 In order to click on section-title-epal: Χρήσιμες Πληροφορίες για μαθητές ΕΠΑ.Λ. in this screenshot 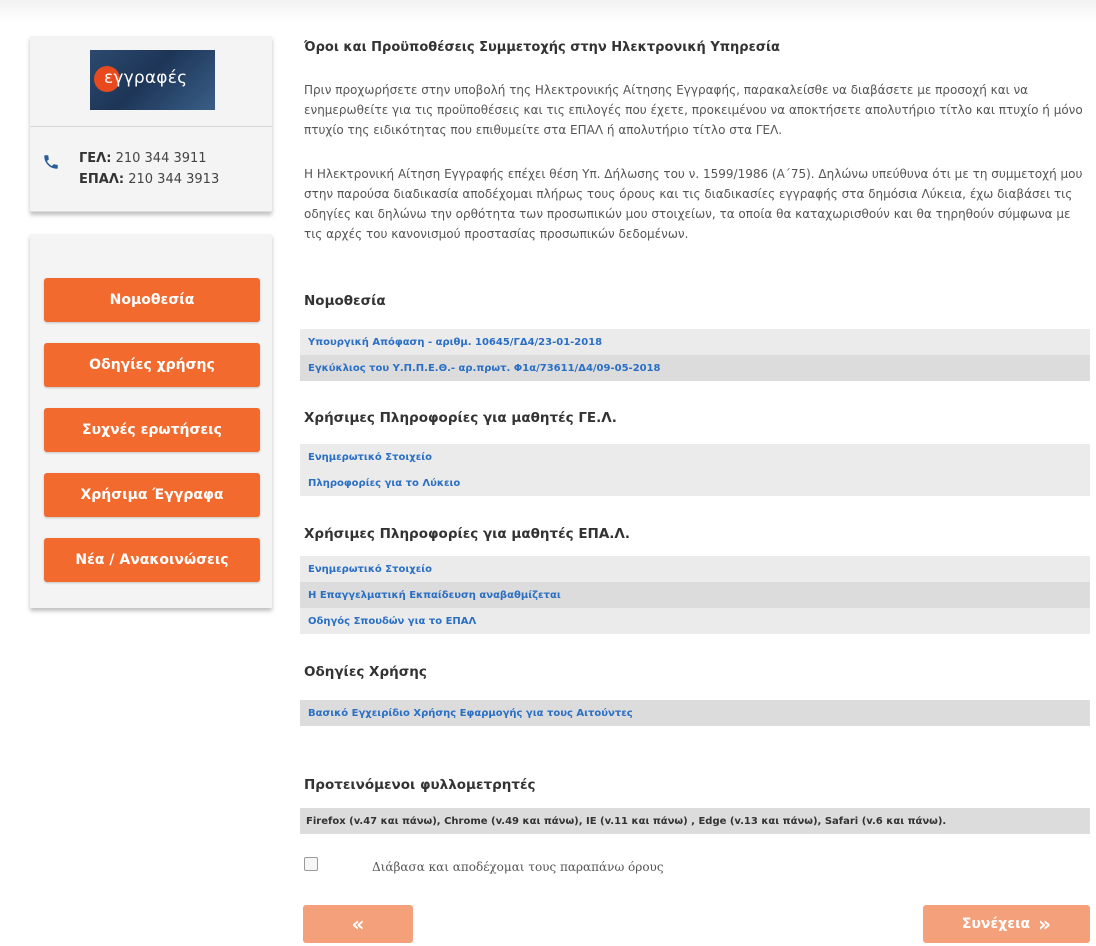, I will do `click(467, 534)`.